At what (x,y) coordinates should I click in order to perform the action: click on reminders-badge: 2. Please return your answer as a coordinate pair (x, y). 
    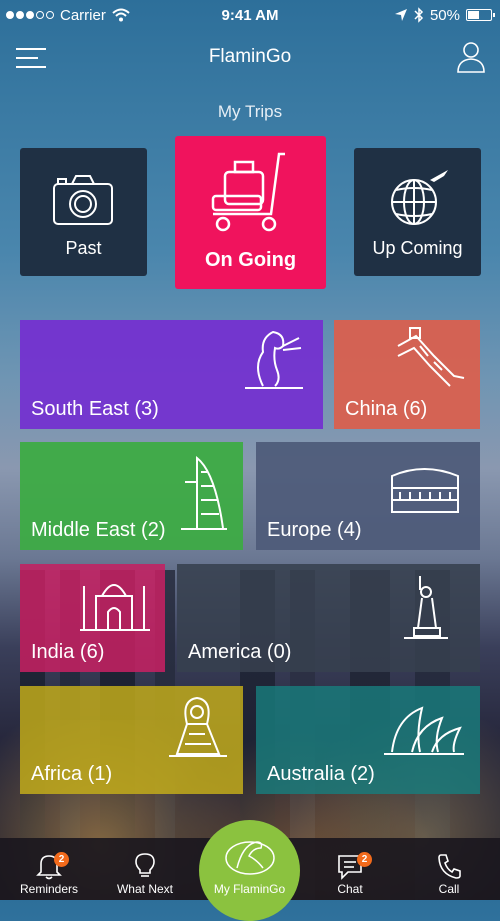
    Looking at the image, I should click on (61, 859).